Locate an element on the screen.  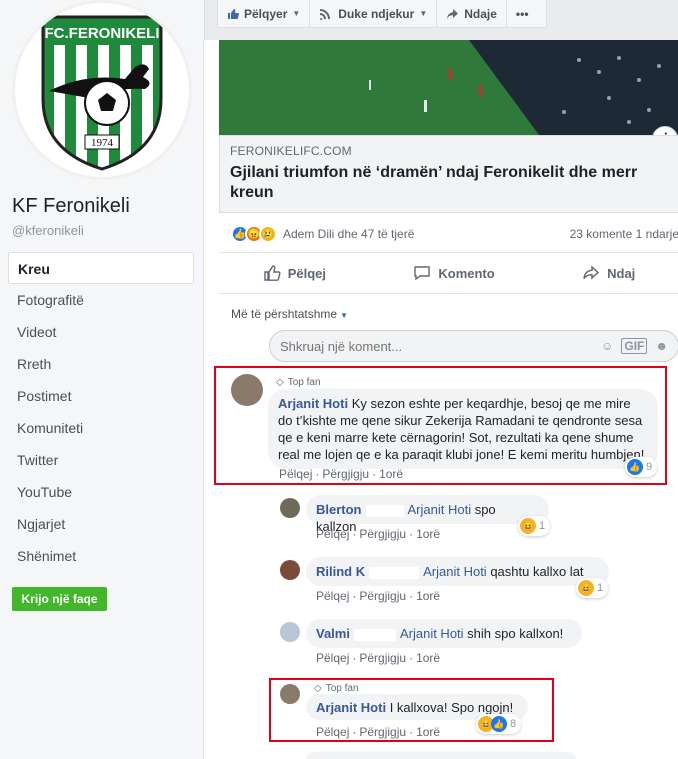
post-actions: Pëlqej Komento Ndaj is located at coordinates (448, 273).